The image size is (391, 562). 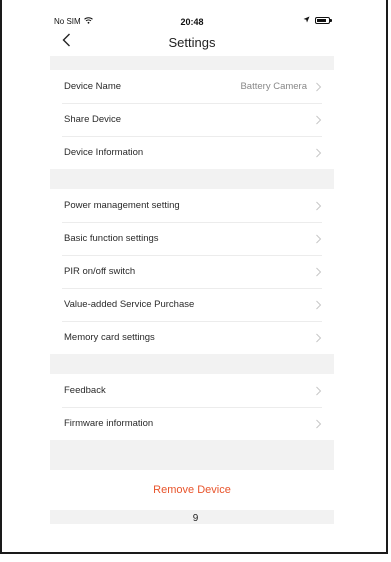 I want to click on battery-icon, so click(x=323, y=20).